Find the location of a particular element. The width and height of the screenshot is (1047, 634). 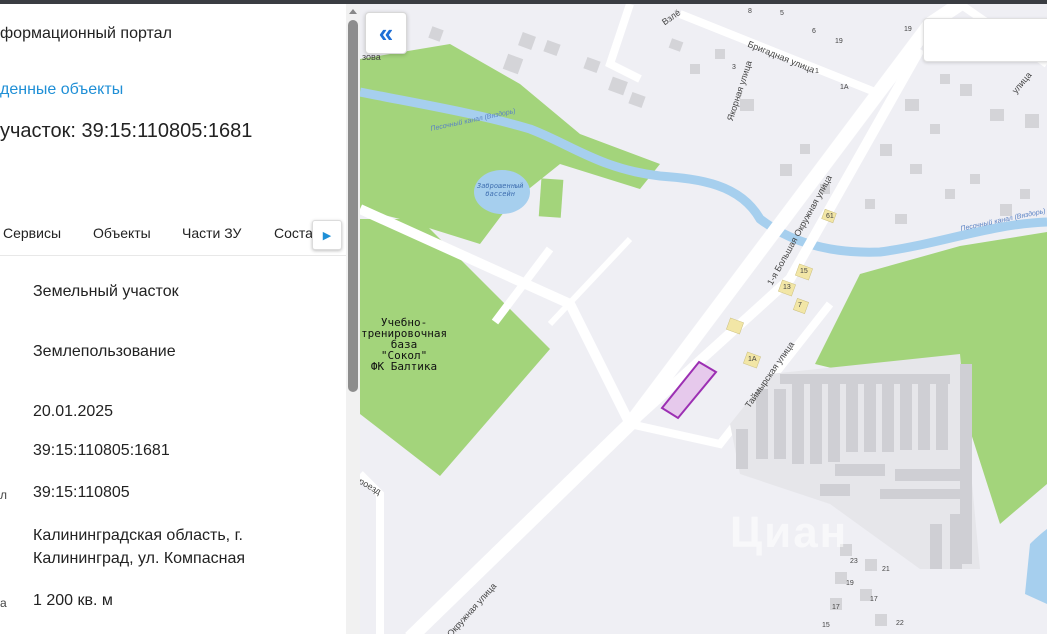

portal-title: формационный портал is located at coordinates (86, 33).